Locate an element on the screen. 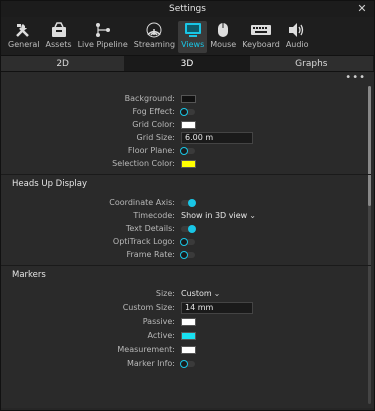 This screenshot has height=411, width=375. background-color-swatch is located at coordinates (188, 98).